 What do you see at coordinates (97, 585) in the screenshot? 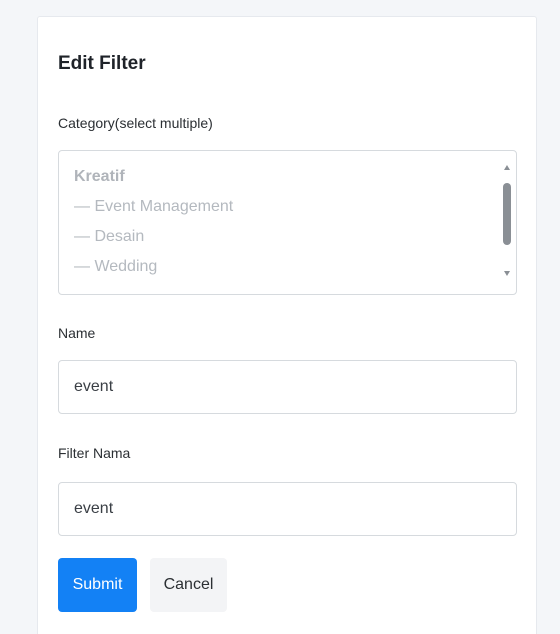
I see `submit-button: Submit` at bounding box center [97, 585].